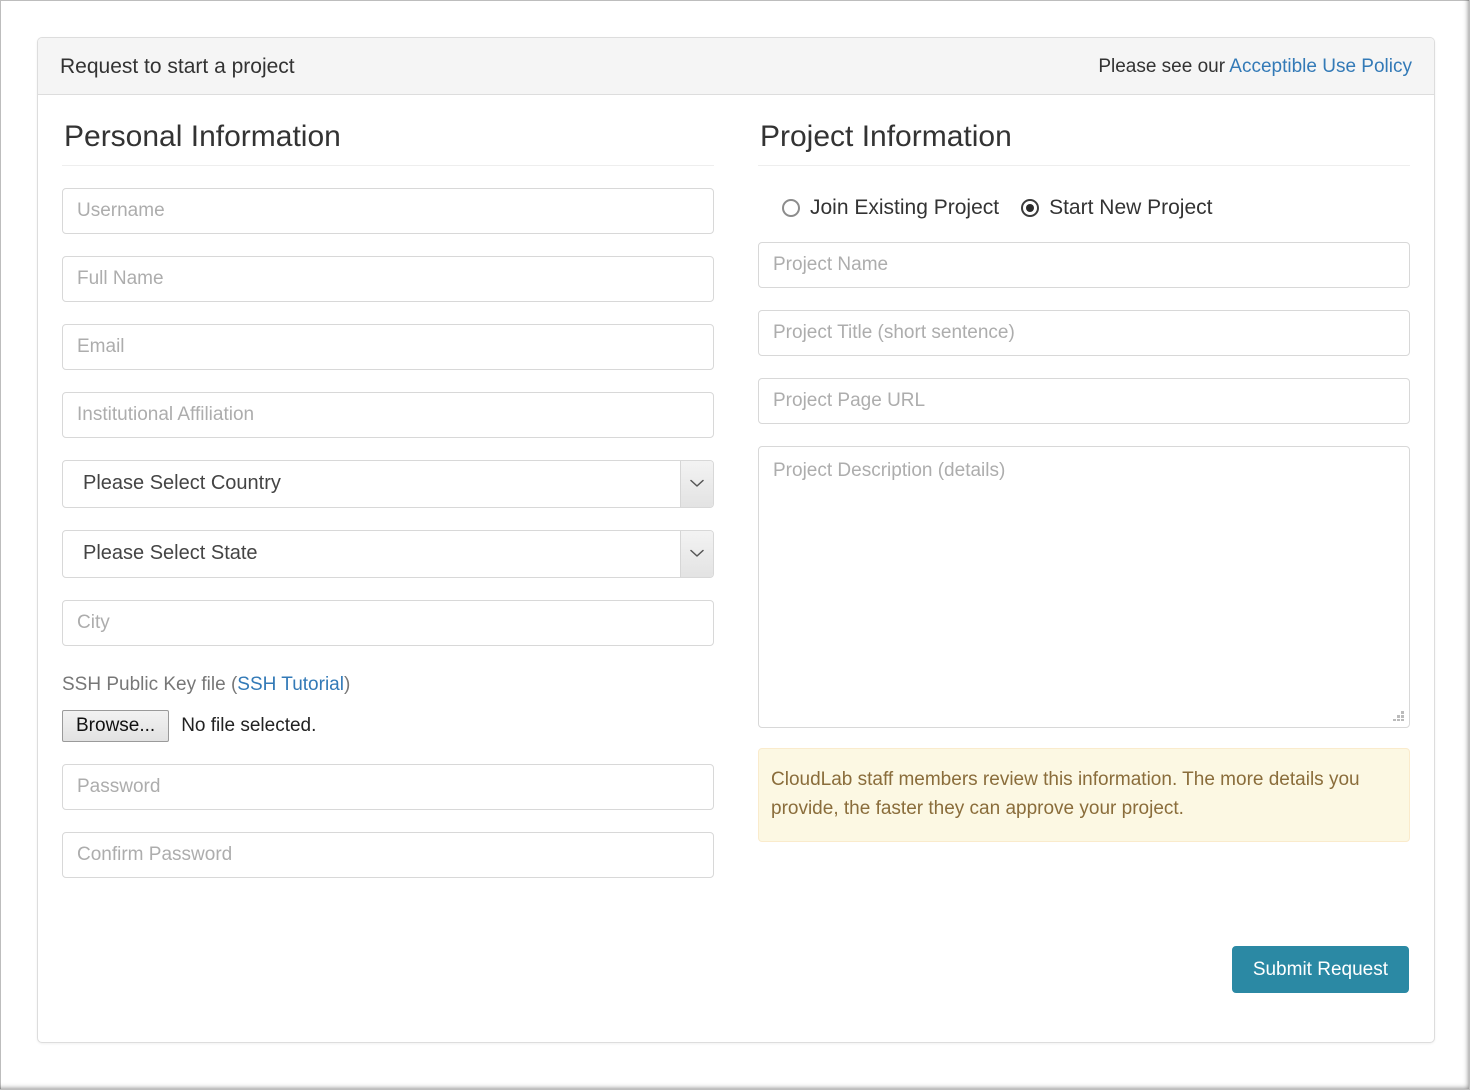 This screenshot has height=1090, width=1470. What do you see at coordinates (150, 684) in the screenshot?
I see `ssh-label-prefix: SSH Public Key file (` at bounding box center [150, 684].